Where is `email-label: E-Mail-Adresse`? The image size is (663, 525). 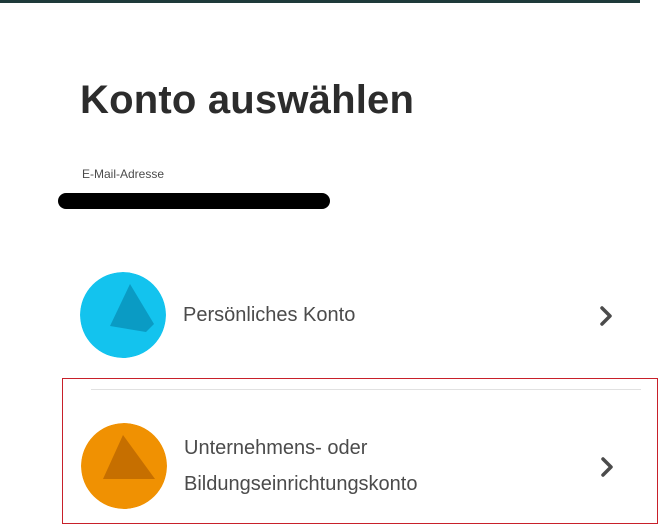
email-label: E-Mail-Adresse is located at coordinates (123, 174).